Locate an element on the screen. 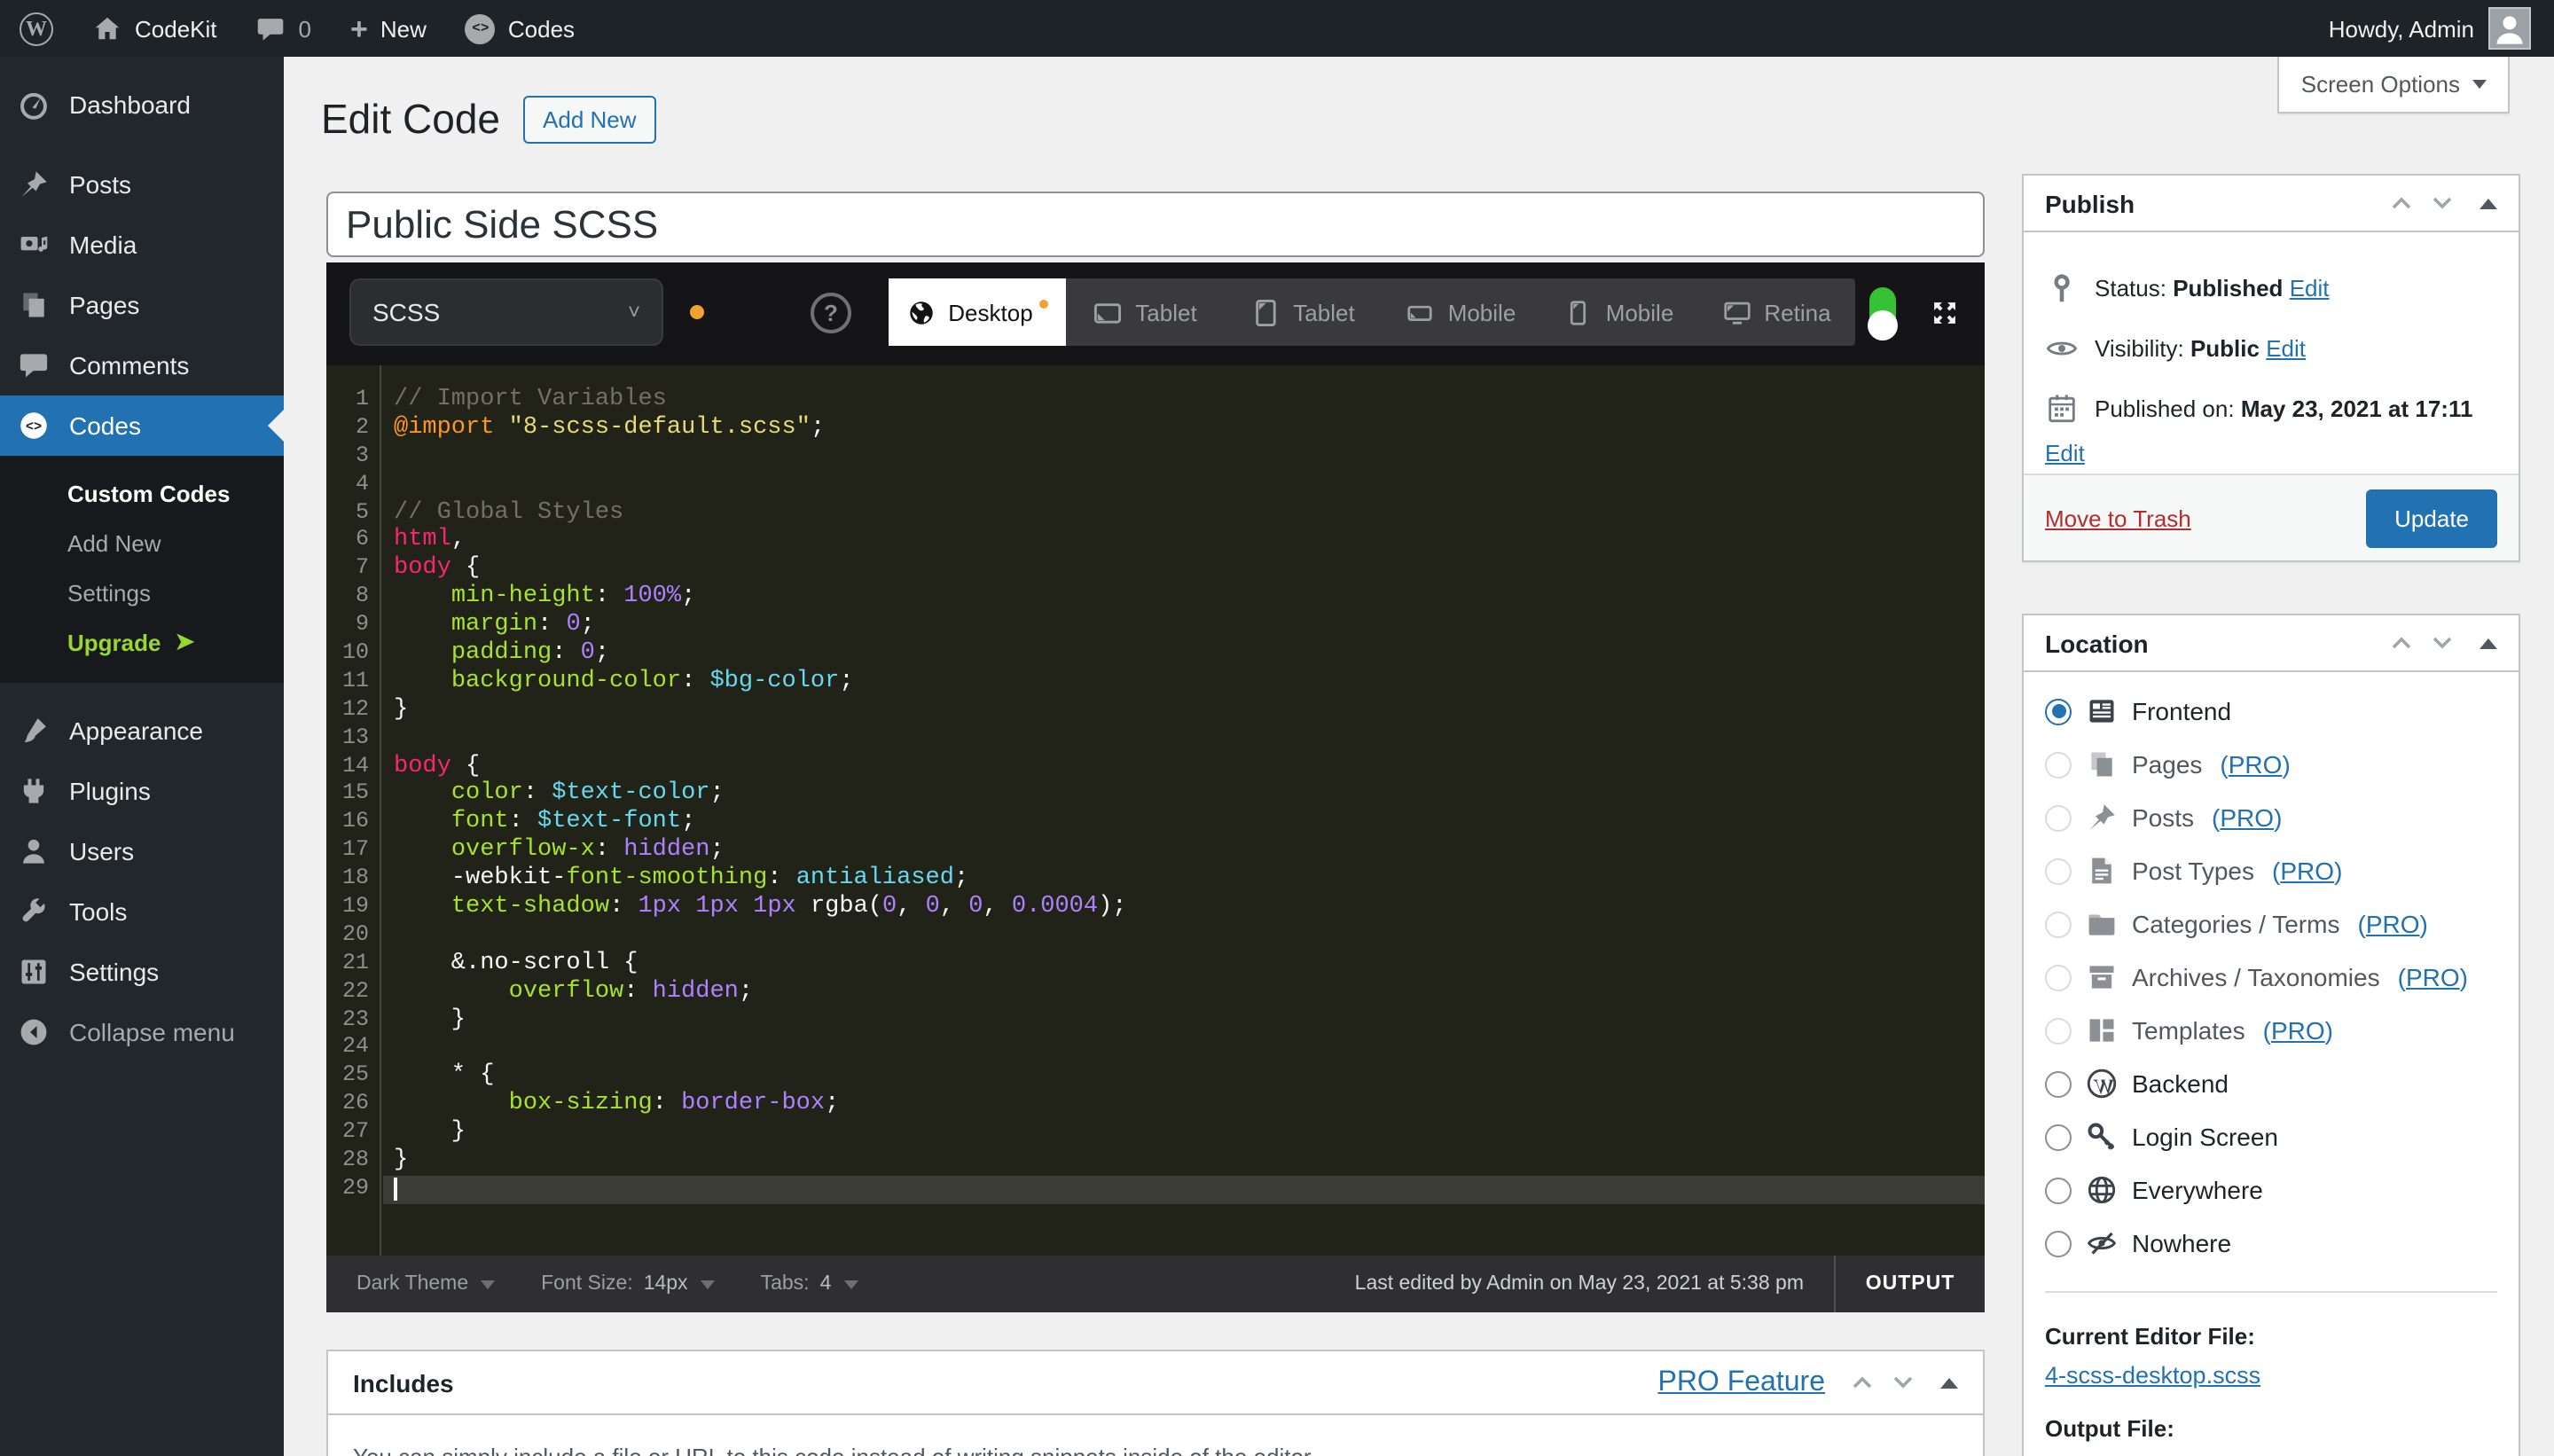 This screenshot has height=1456, width=2554. code-line: overflow-x: hidden; is located at coordinates (1184, 852).